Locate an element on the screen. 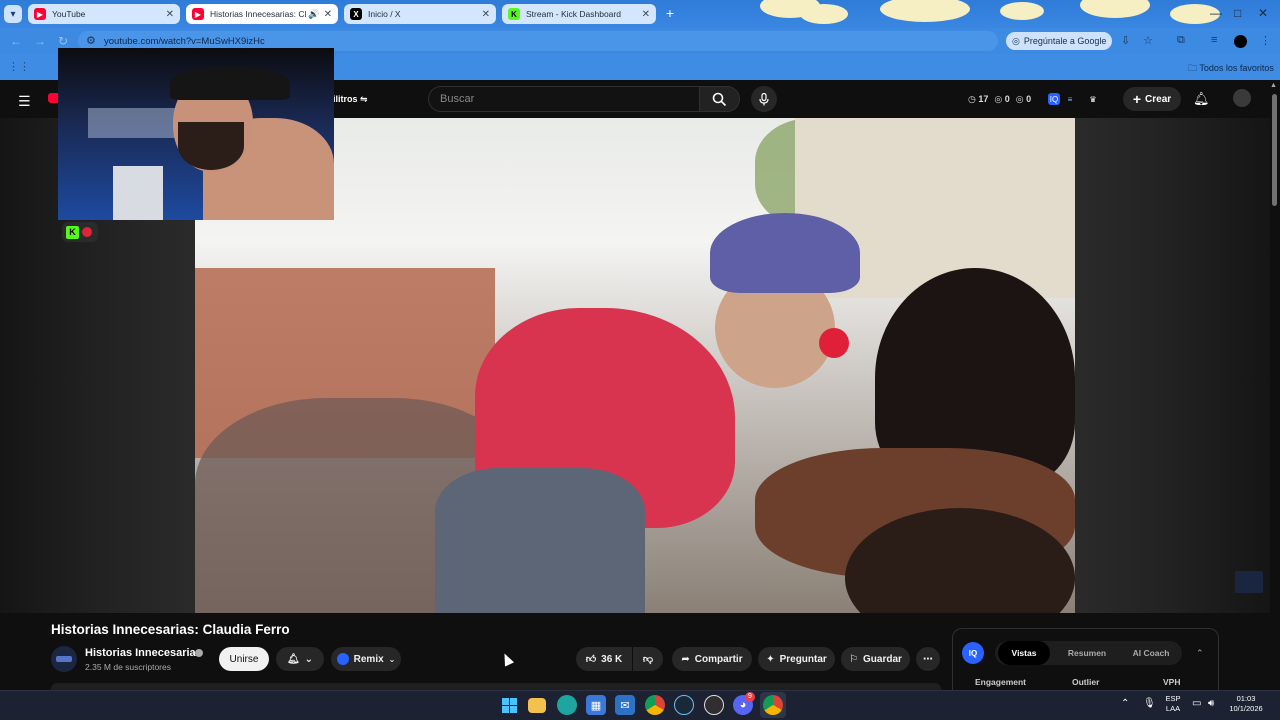  file-explorer-icon is located at coordinates (537, 705).